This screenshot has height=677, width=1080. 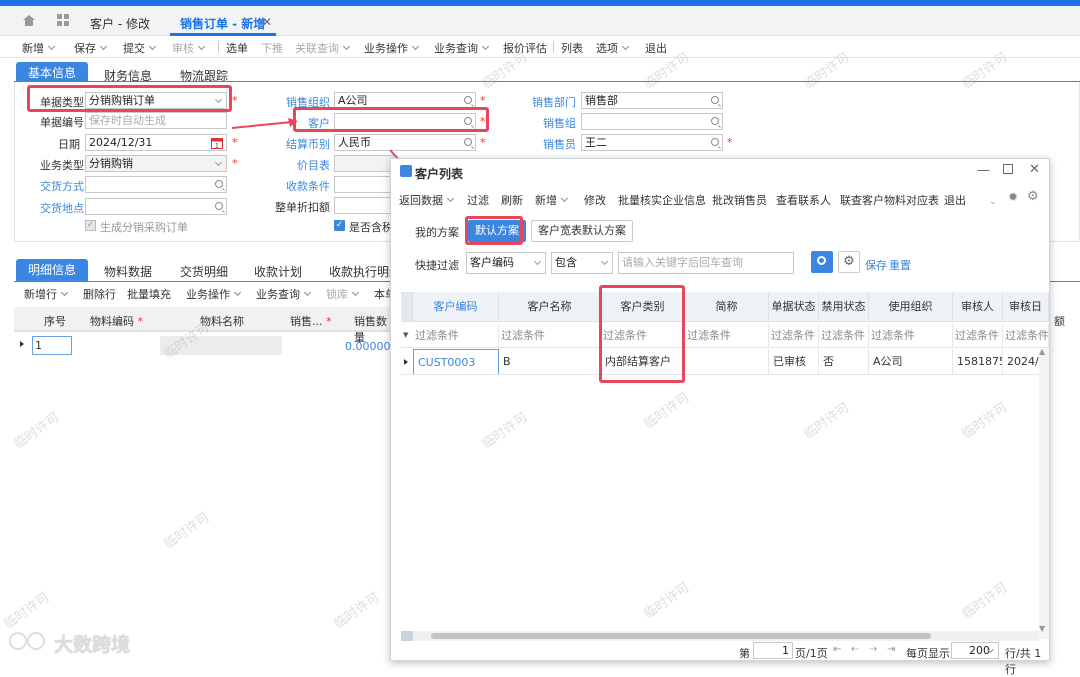 I want to click on options-button: 选项, so click(x=613, y=48).